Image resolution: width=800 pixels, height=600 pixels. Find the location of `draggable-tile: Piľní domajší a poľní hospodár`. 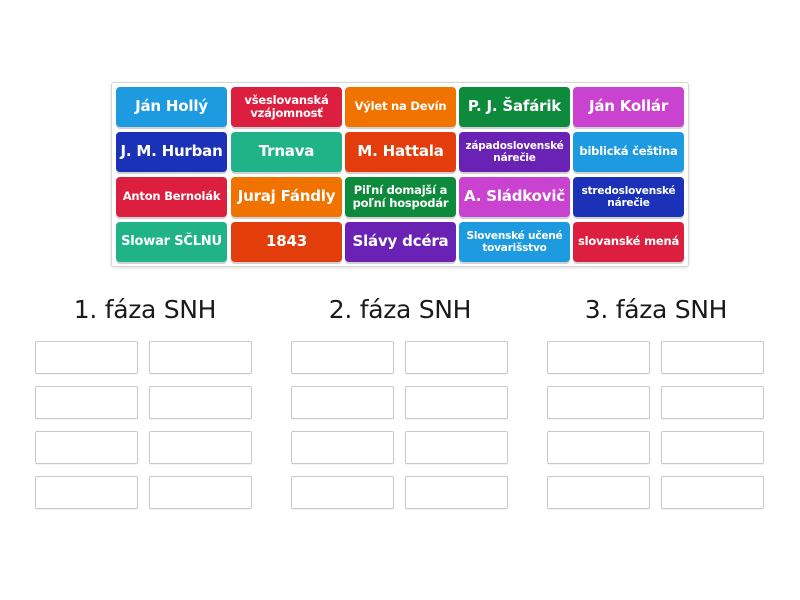

draggable-tile: Piľní domajší a poľní hospodár is located at coordinates (400, 197).